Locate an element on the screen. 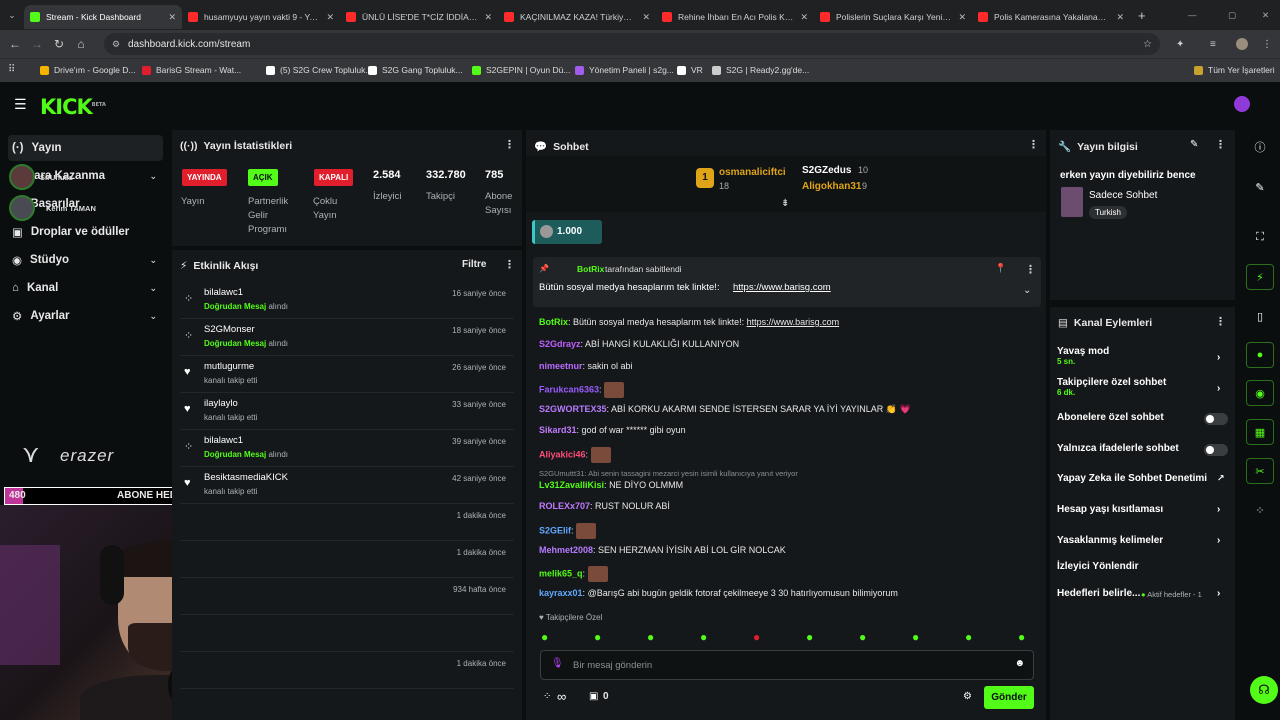  category-thumbnail is located at coordinates (1072, 202).